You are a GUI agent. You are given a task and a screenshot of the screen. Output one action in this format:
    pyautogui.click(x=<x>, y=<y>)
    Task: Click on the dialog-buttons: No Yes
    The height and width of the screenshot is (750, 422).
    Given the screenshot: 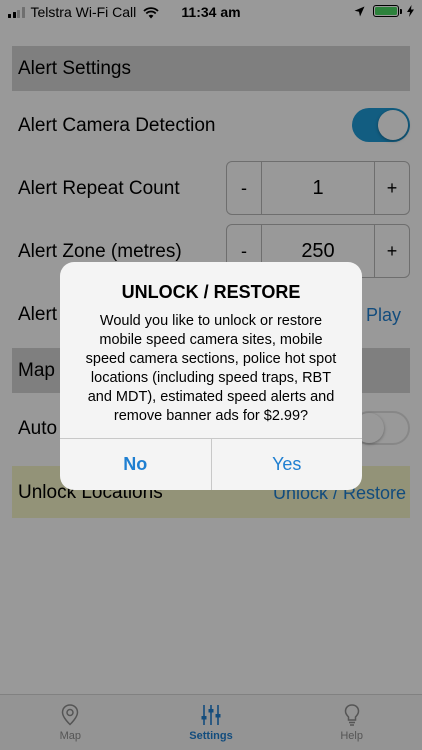 What is the action you would take?
    pyautogui.click(x=211, y=464)
    